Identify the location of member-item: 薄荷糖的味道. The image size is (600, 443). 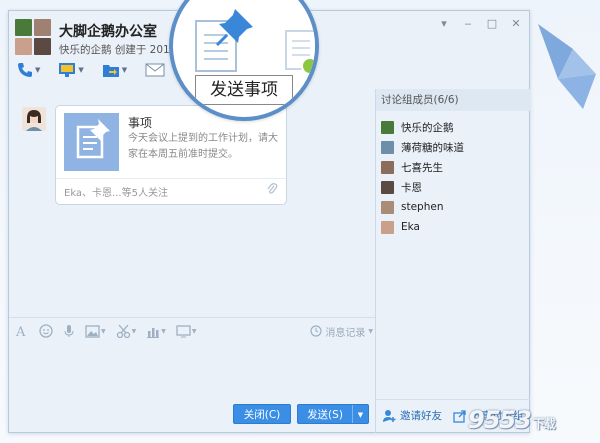
(455, 147).